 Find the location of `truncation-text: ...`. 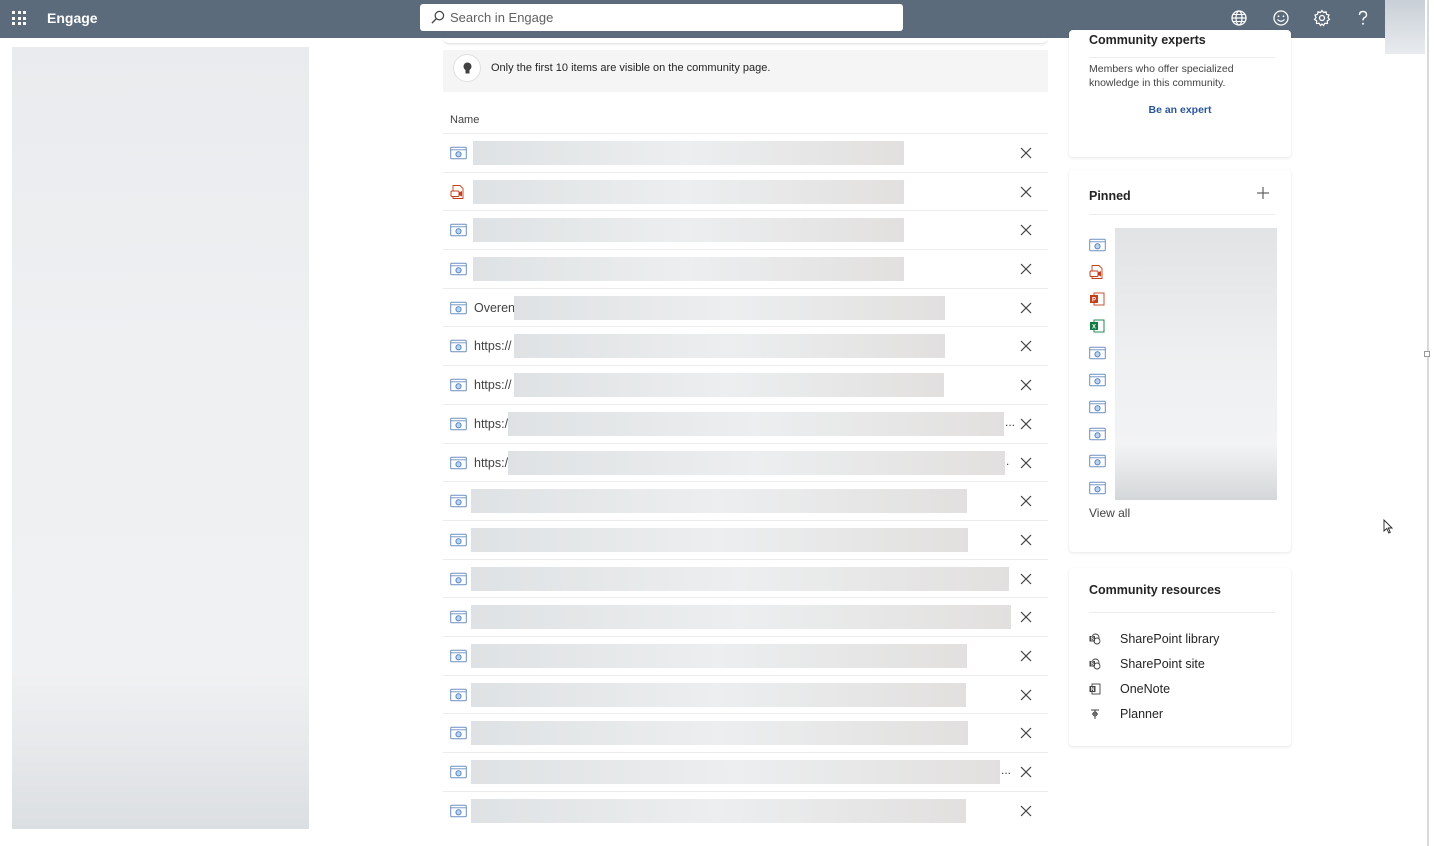

truncation-text: ... is located at coordinates (1010, 421).